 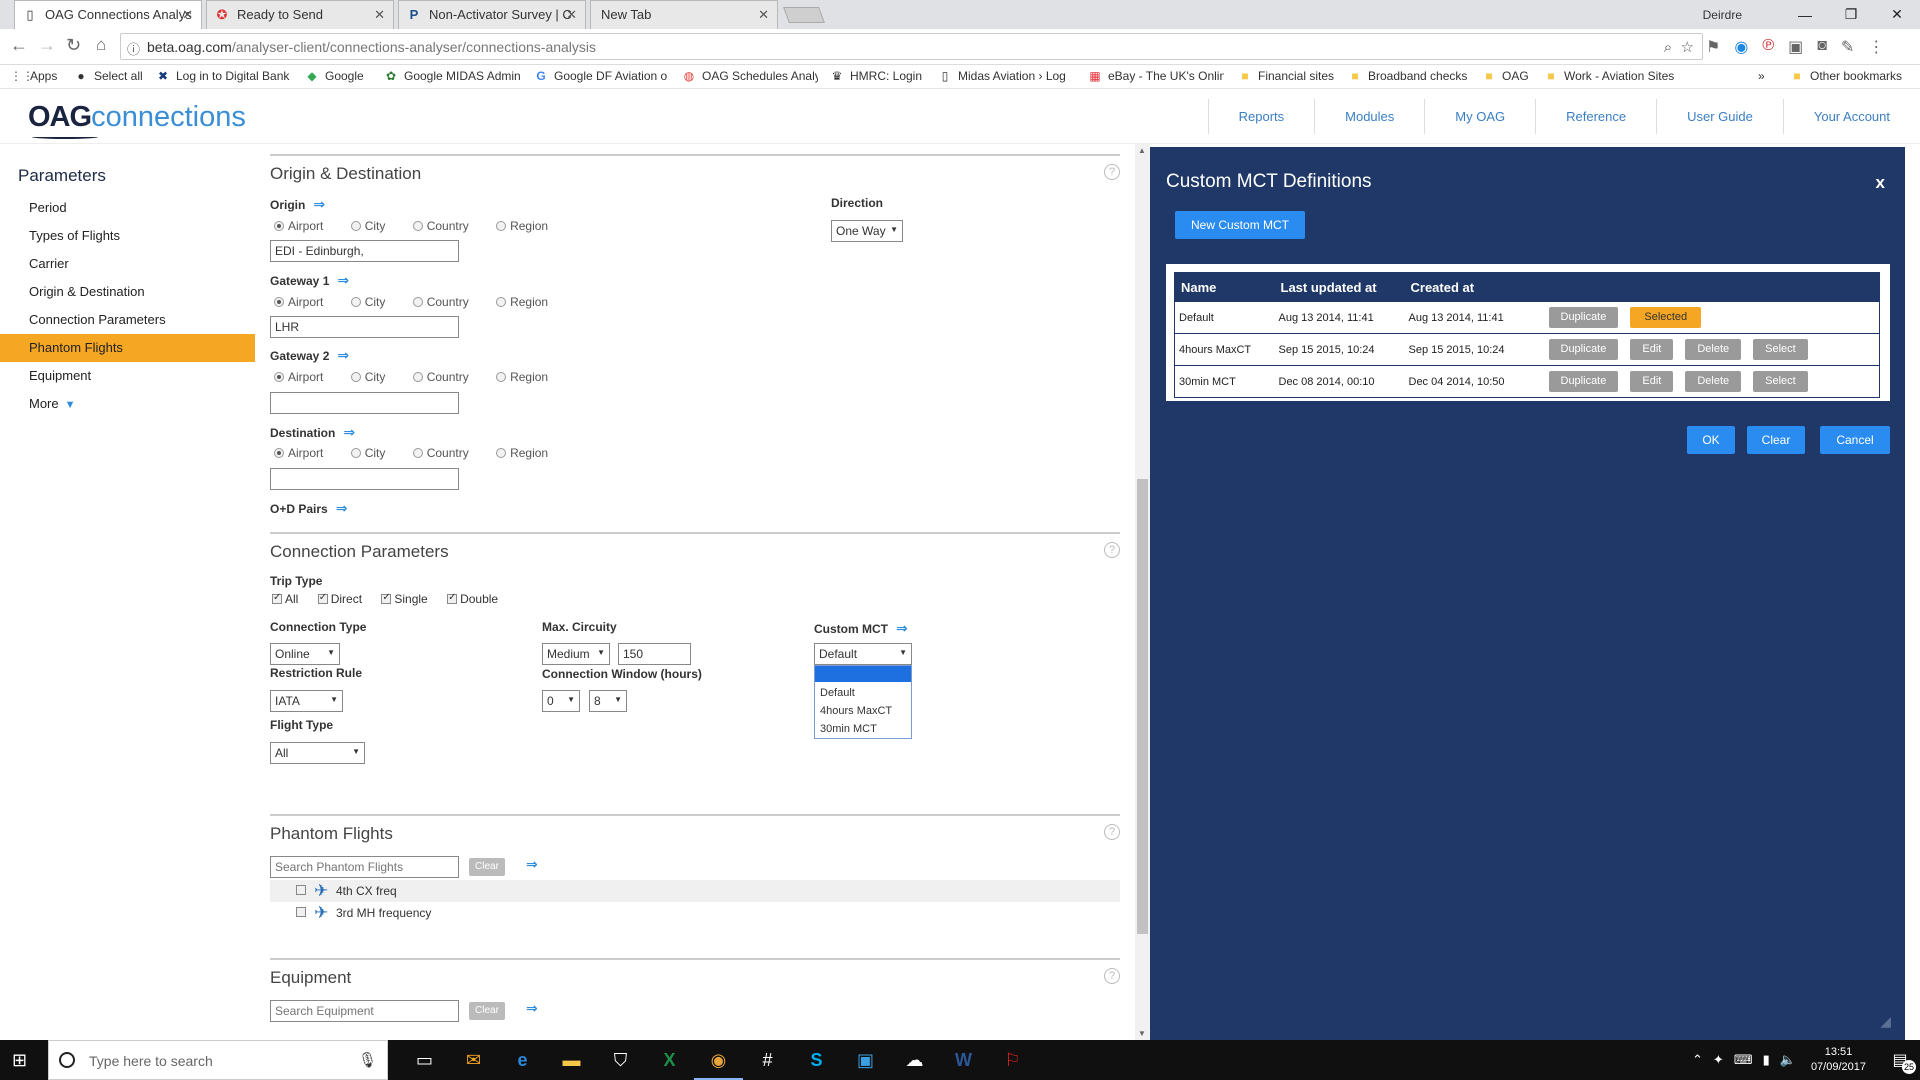 I want to click on nav-my-oag: My OAG, so click(x=1479, y=116).